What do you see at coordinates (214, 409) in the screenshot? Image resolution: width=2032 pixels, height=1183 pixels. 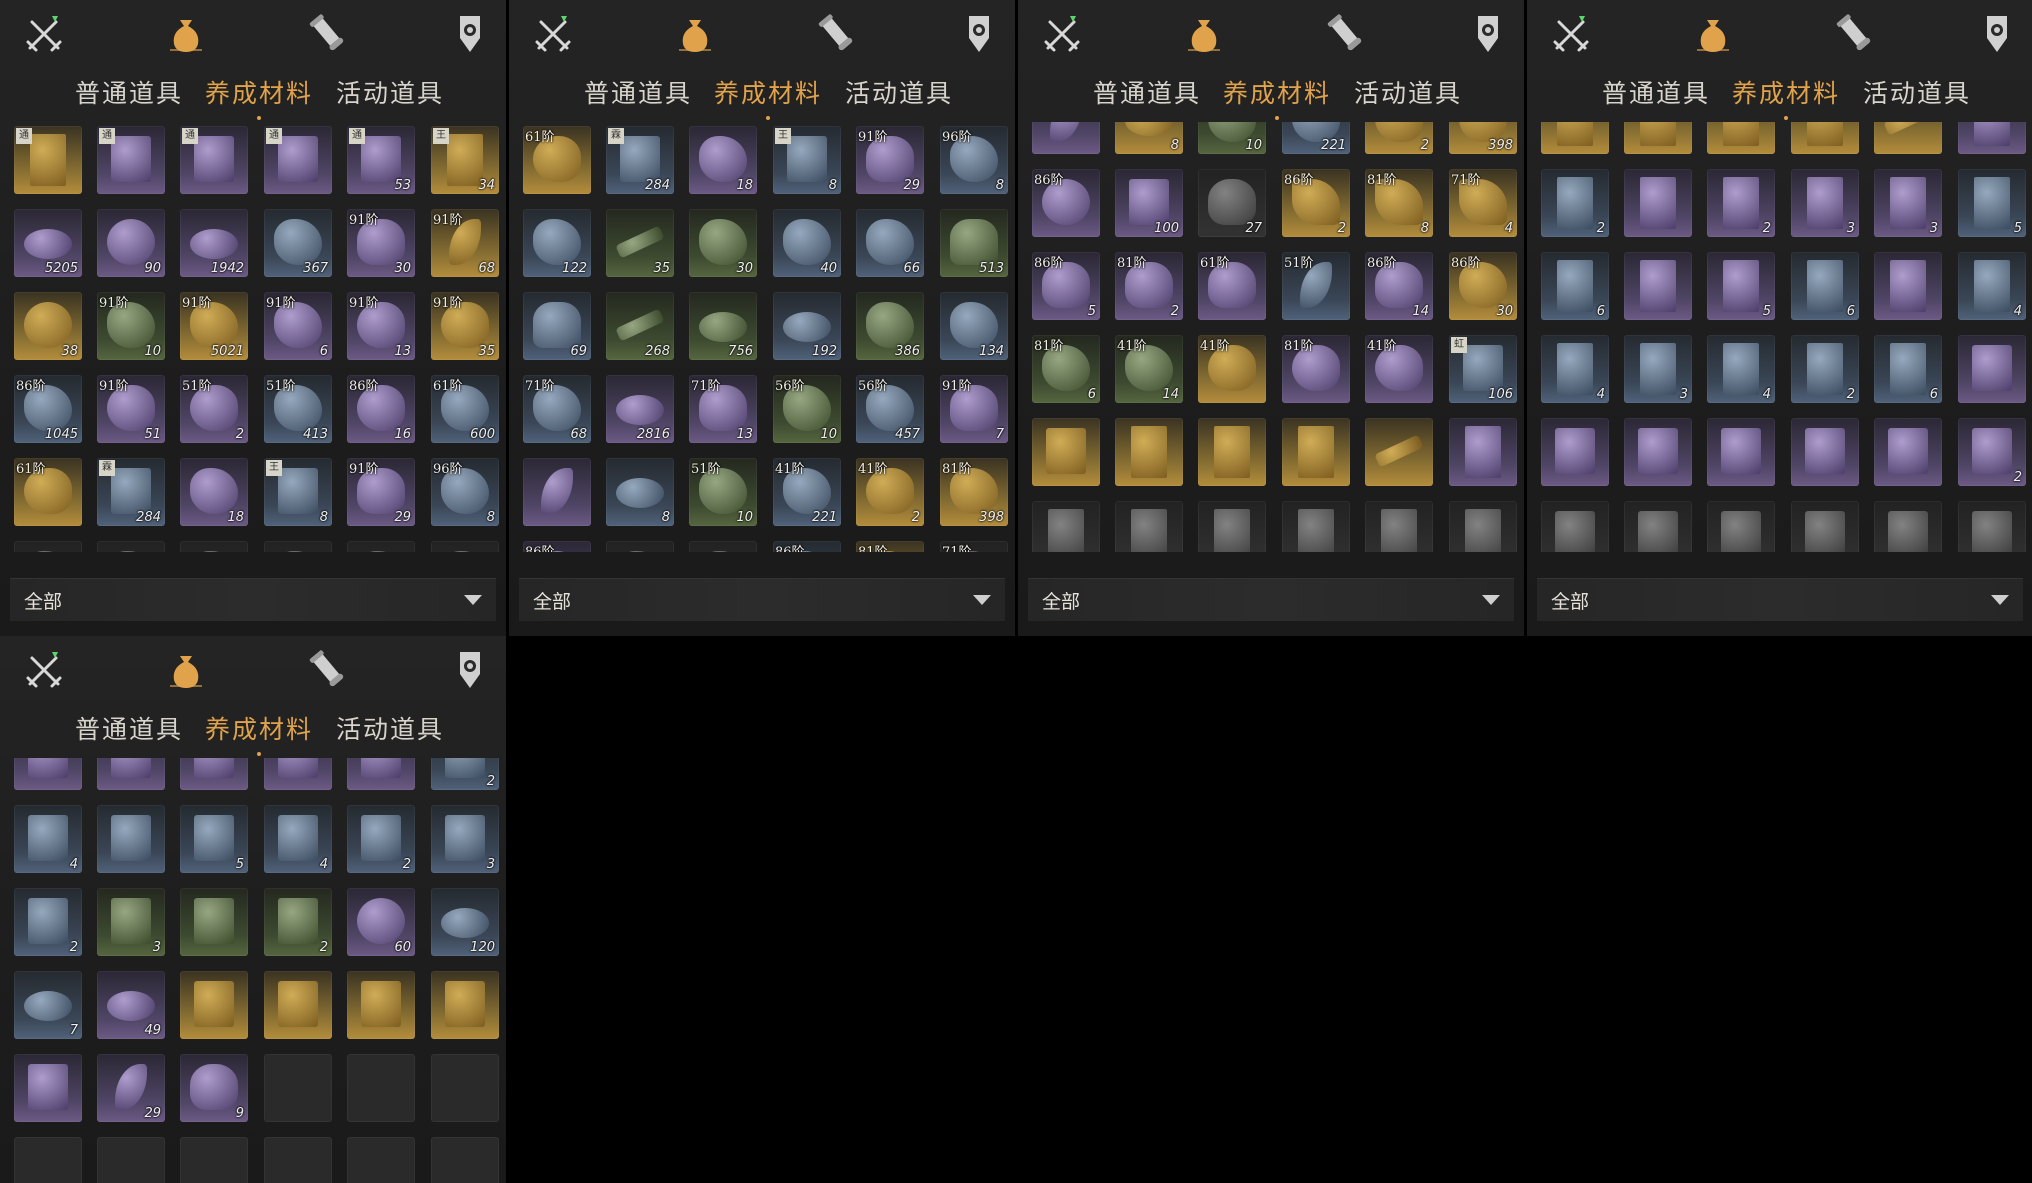 I see `item-slot: 51阶 2` at bounding box center [214, 409].